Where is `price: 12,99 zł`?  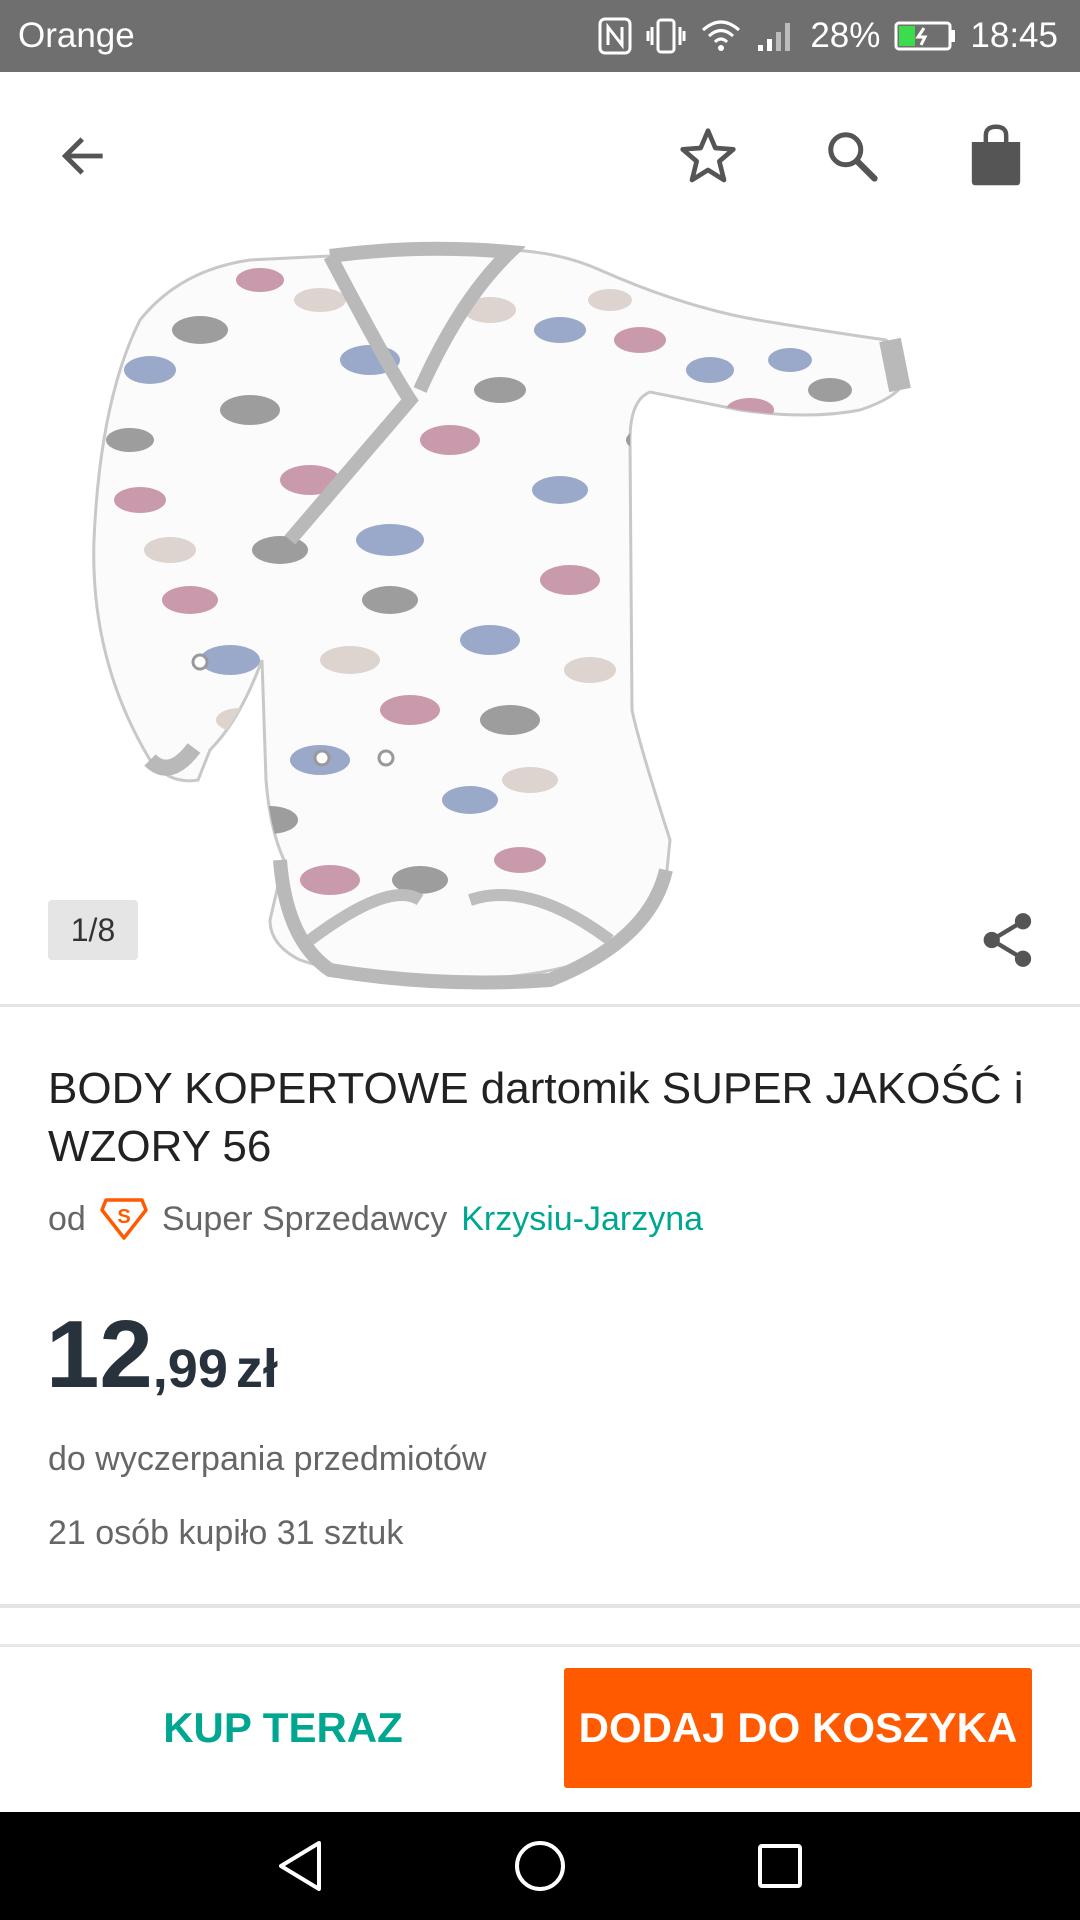
price: 12,99 zł is located at coordinates (162, 1355).